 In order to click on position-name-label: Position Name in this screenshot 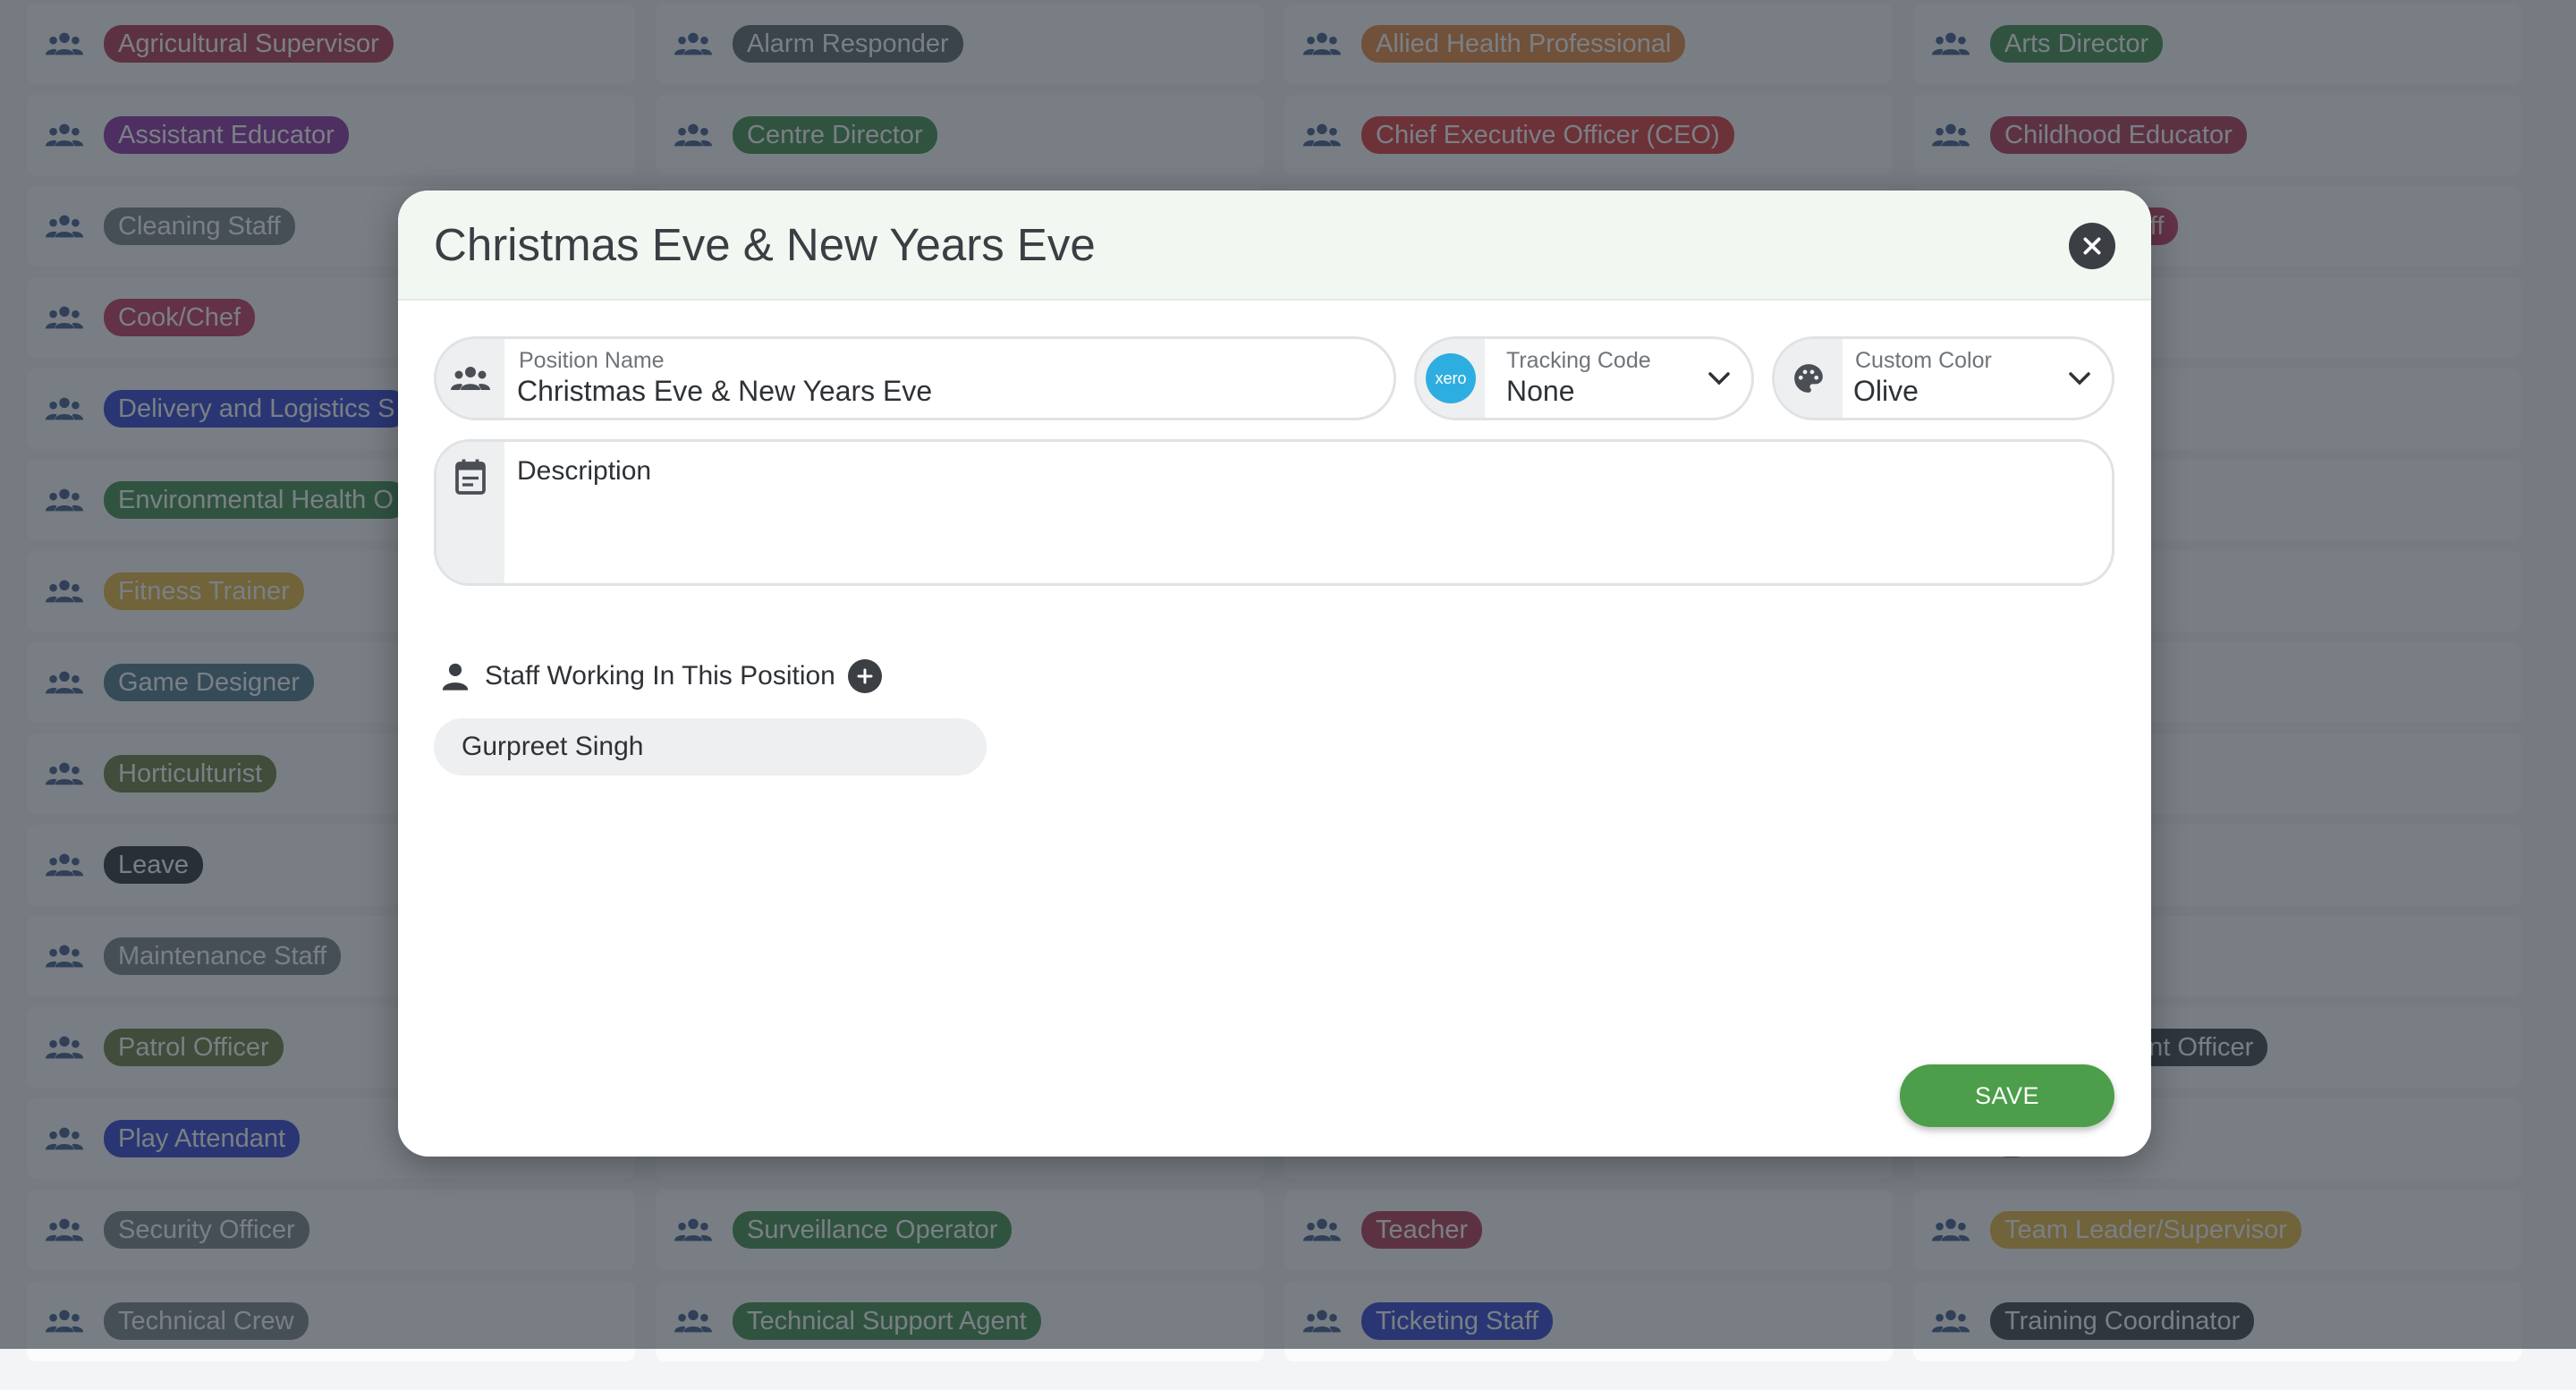, I will do `click(592, 360)`.